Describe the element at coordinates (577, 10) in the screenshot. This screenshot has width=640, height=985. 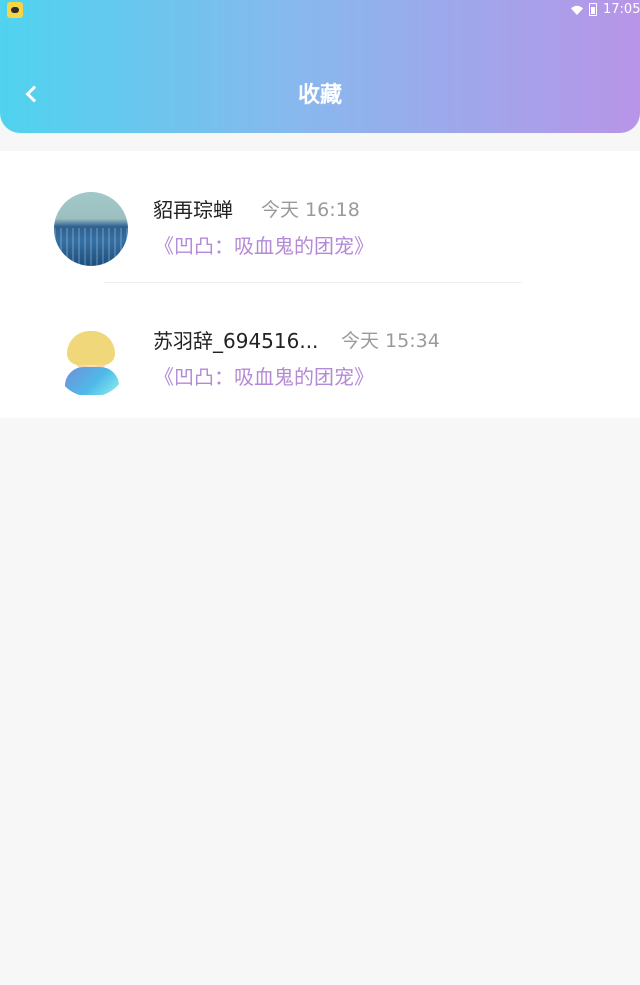
I see `wifi-icon` at that location.